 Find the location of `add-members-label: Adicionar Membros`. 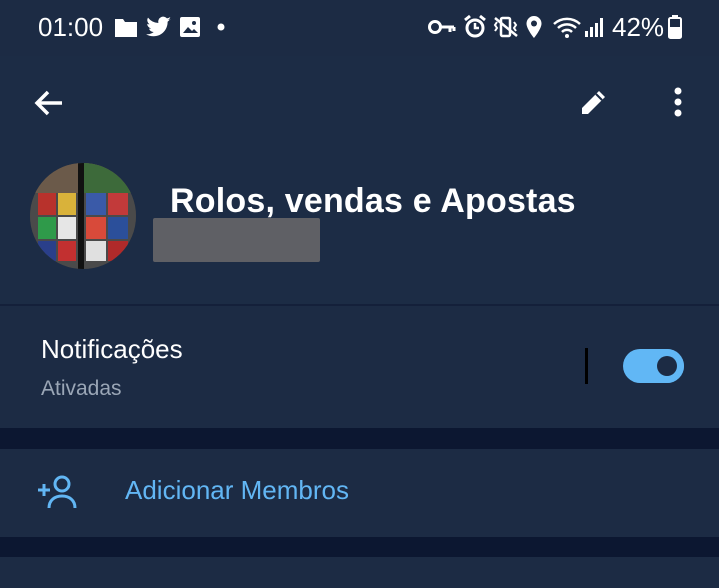

add-members-label: Adicionar Membros is located at coordinates (237, 490).